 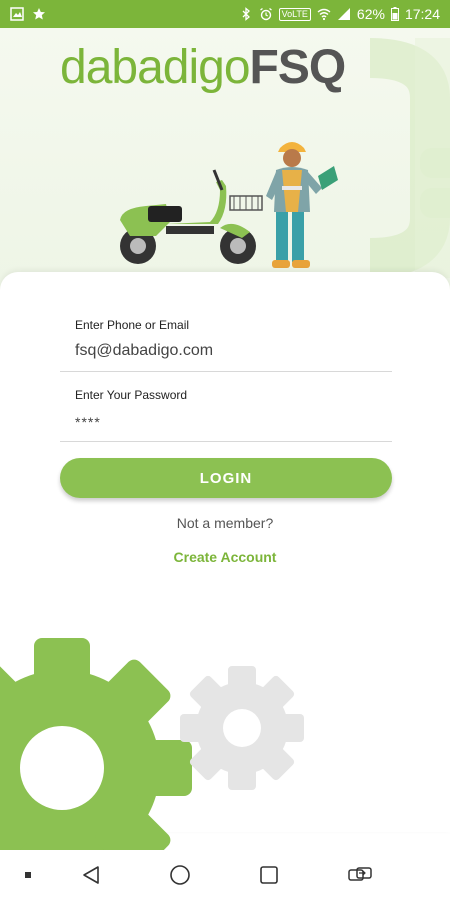 I want to click on dot-icon, so click(x=28, y=875).